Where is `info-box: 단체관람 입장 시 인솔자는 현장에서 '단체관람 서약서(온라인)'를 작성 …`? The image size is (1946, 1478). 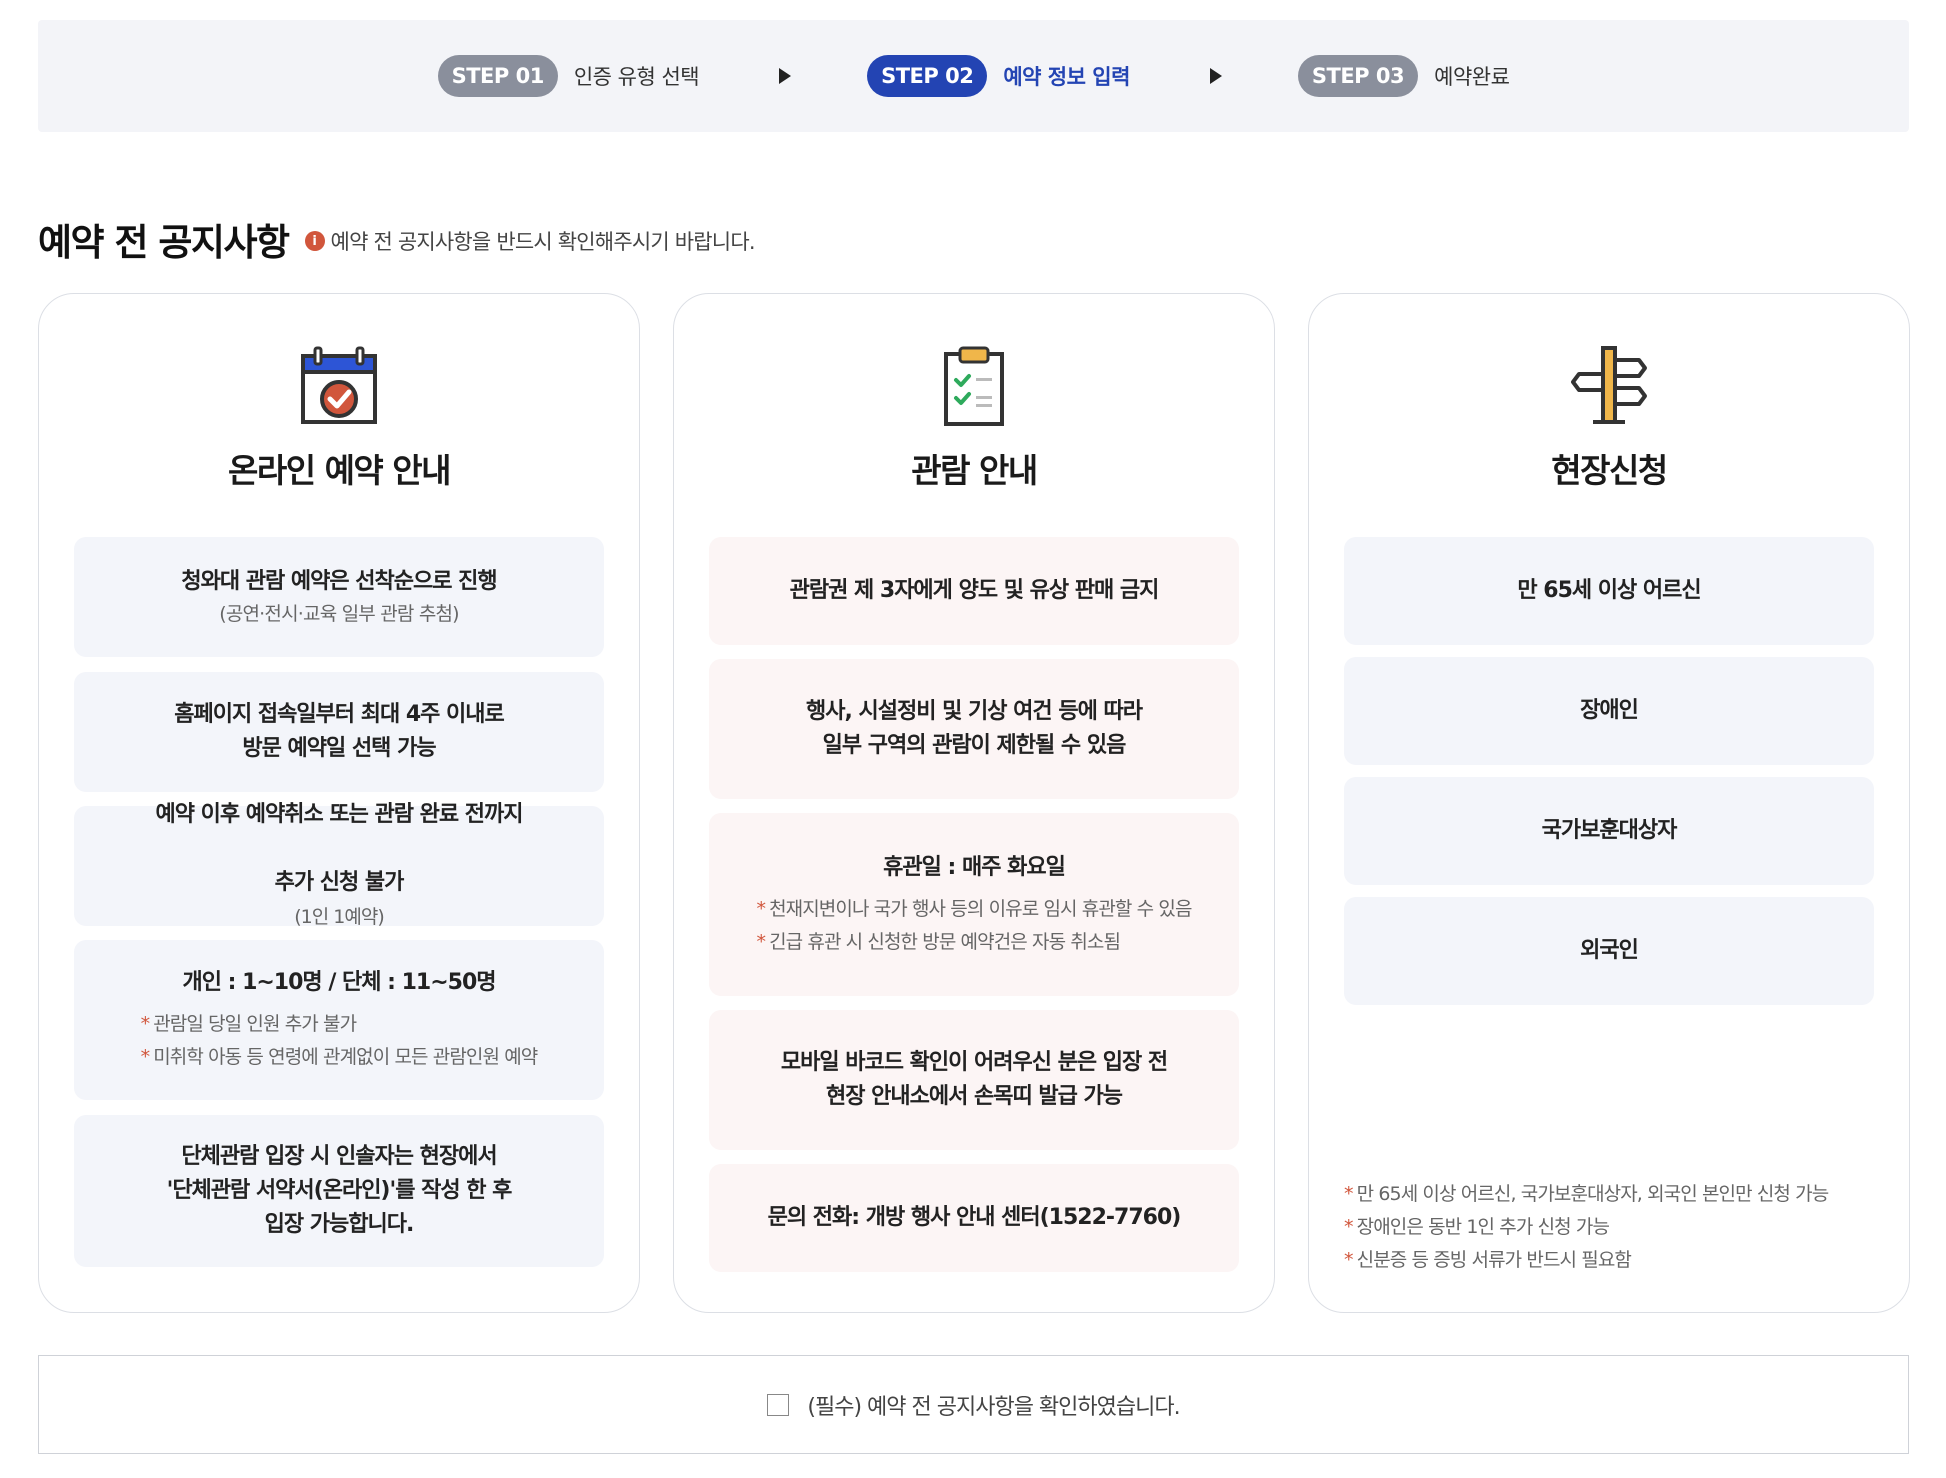 info-box: 단체관람 입장 시 인솔자는 현장에서 '단체관람 서약서(온라인)'를 작성 … is located at coordinates (339, 1191).